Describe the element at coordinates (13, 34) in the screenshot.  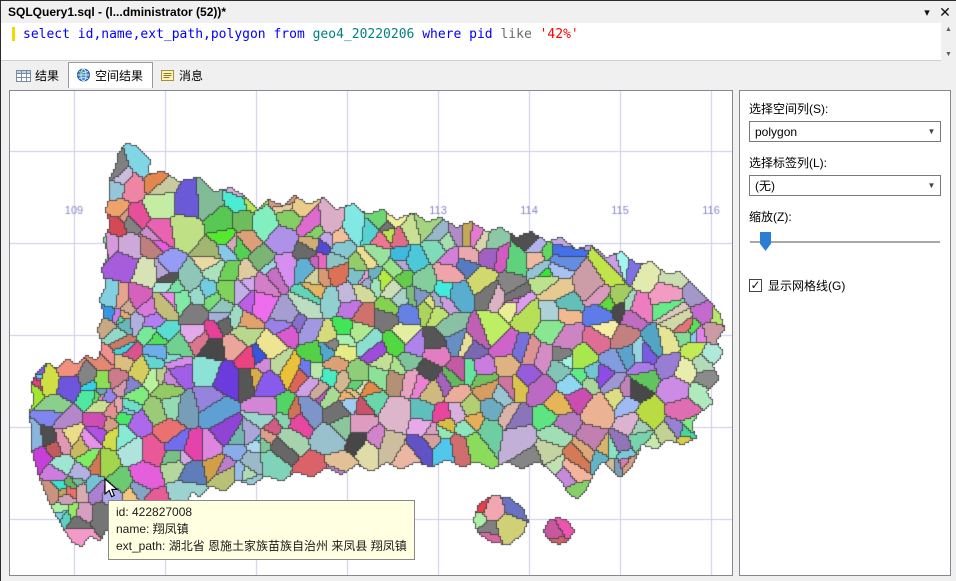
I see `modified-line-indicator` at that location.